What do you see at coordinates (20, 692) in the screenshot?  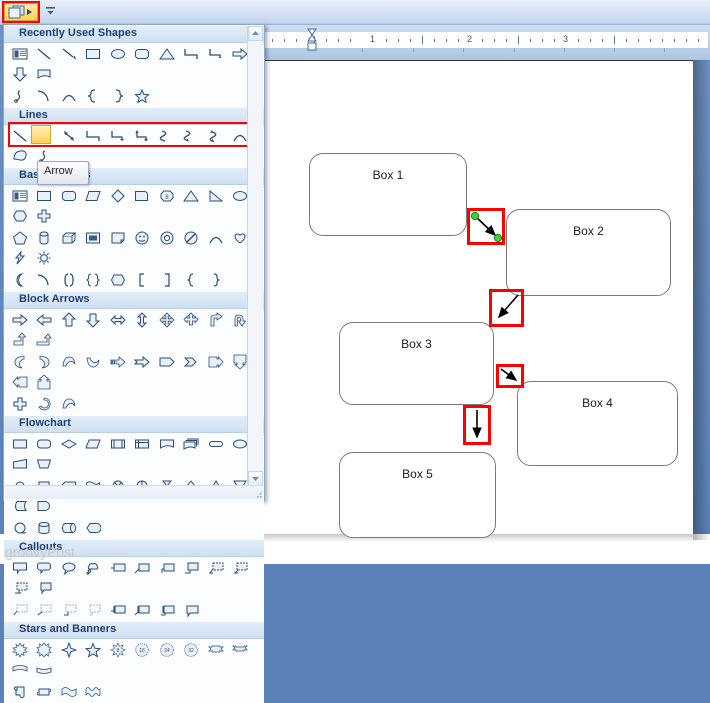 I see `vertical-scroll-icon` at bounding box center [20, 692].